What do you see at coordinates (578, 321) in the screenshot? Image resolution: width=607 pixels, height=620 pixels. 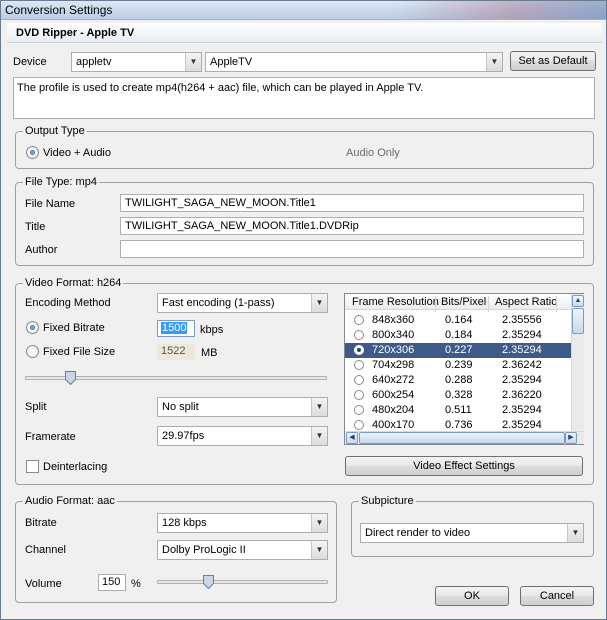 I see `scroll-thumb` at bounding box center [578, 321].